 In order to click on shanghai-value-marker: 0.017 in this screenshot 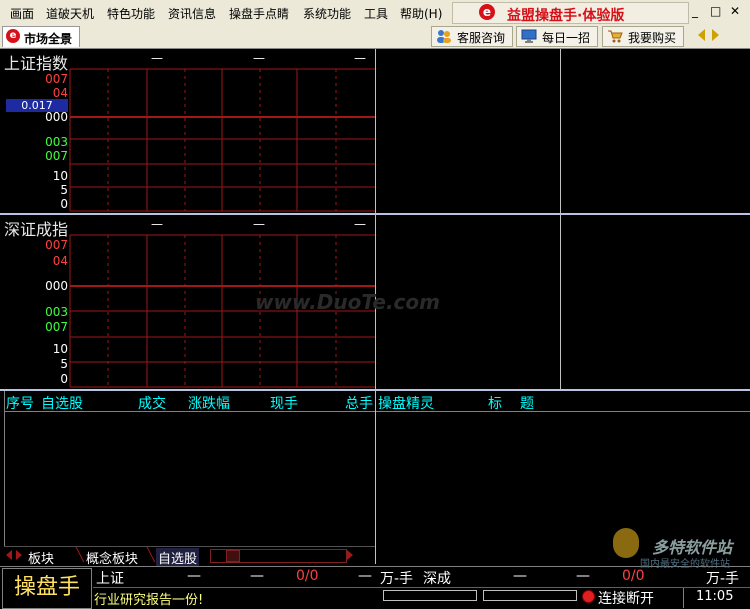, I will do `click(37, 105)`.